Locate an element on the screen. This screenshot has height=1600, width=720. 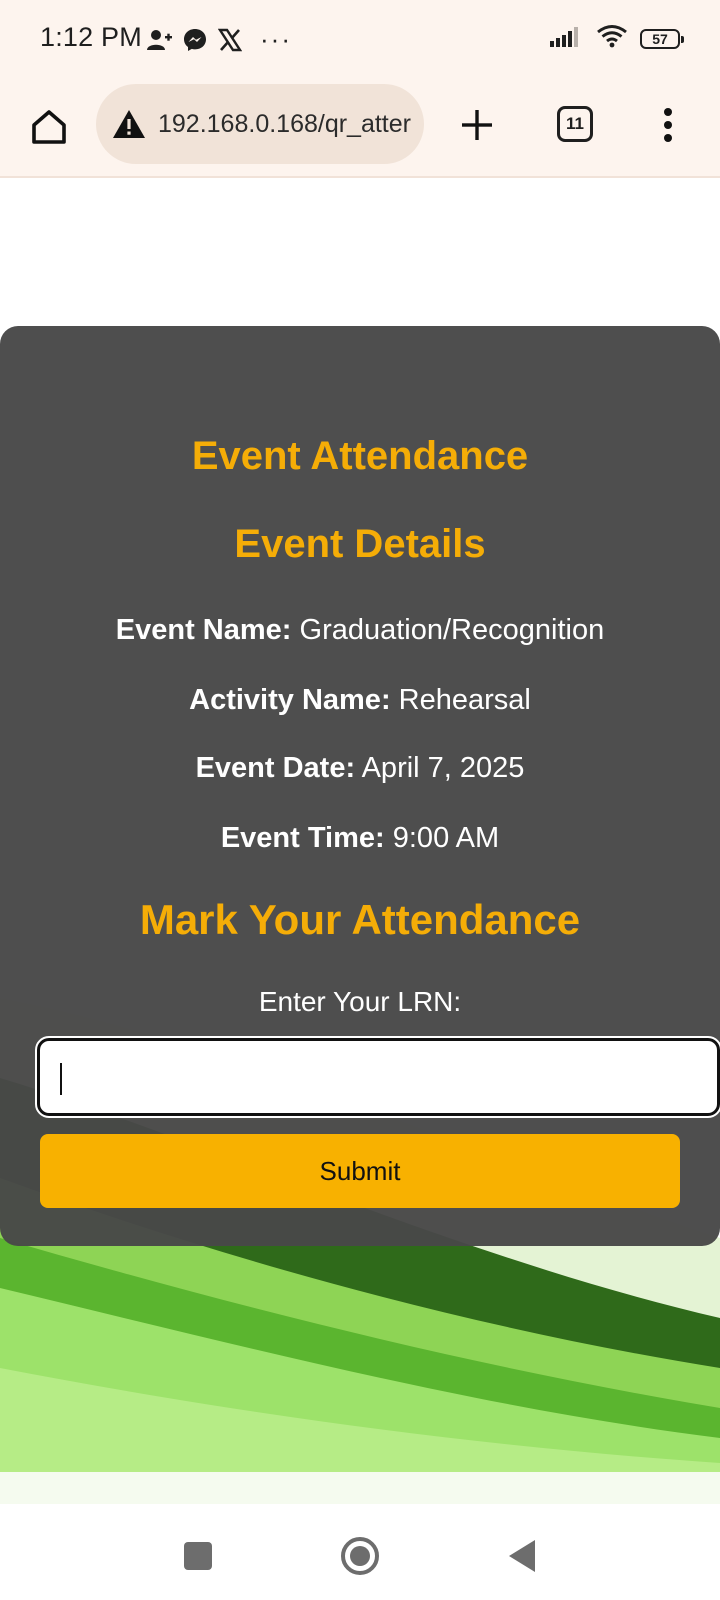
recents-button is located at coordinates (198, 1556).